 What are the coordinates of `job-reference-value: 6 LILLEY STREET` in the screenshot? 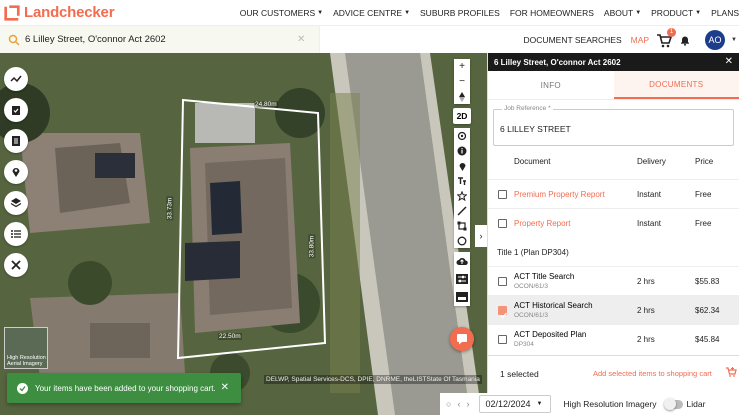 It's located at (535, 129).